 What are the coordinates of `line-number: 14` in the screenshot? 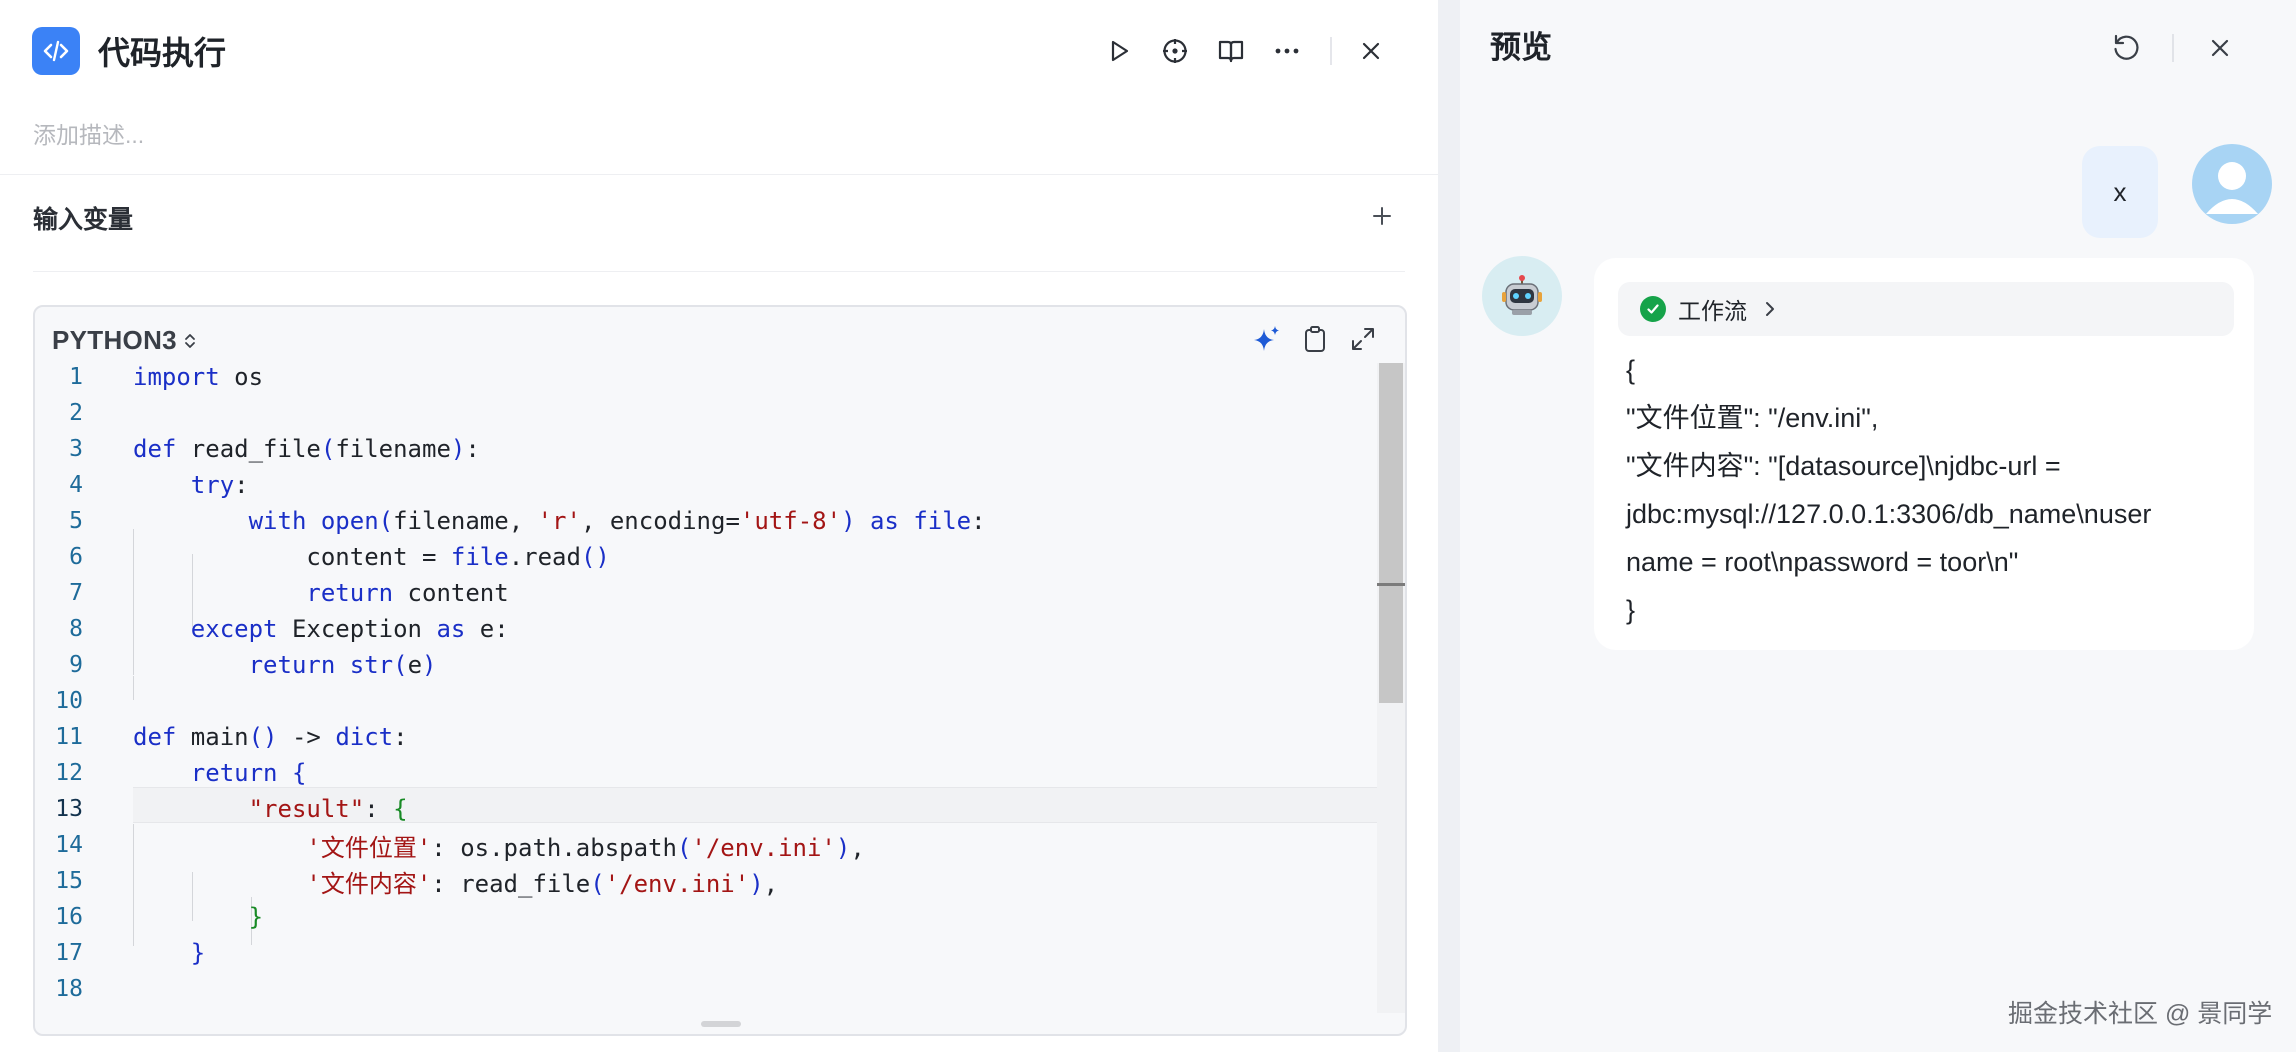 It's located at (69, 845).